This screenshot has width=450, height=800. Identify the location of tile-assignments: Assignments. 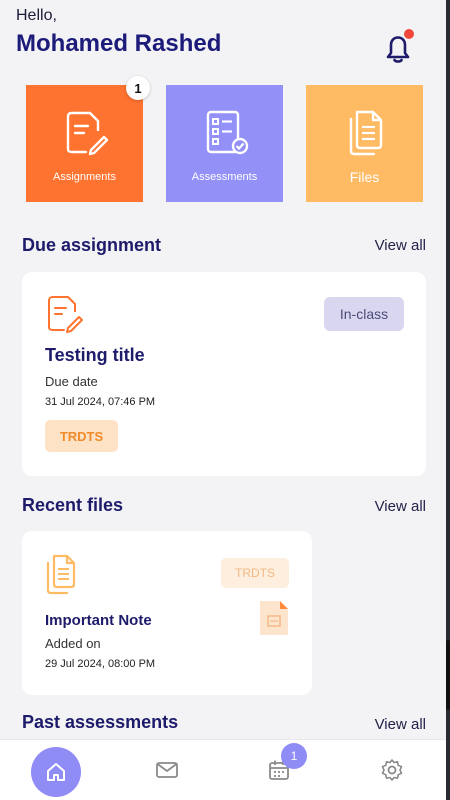
(84, 143).